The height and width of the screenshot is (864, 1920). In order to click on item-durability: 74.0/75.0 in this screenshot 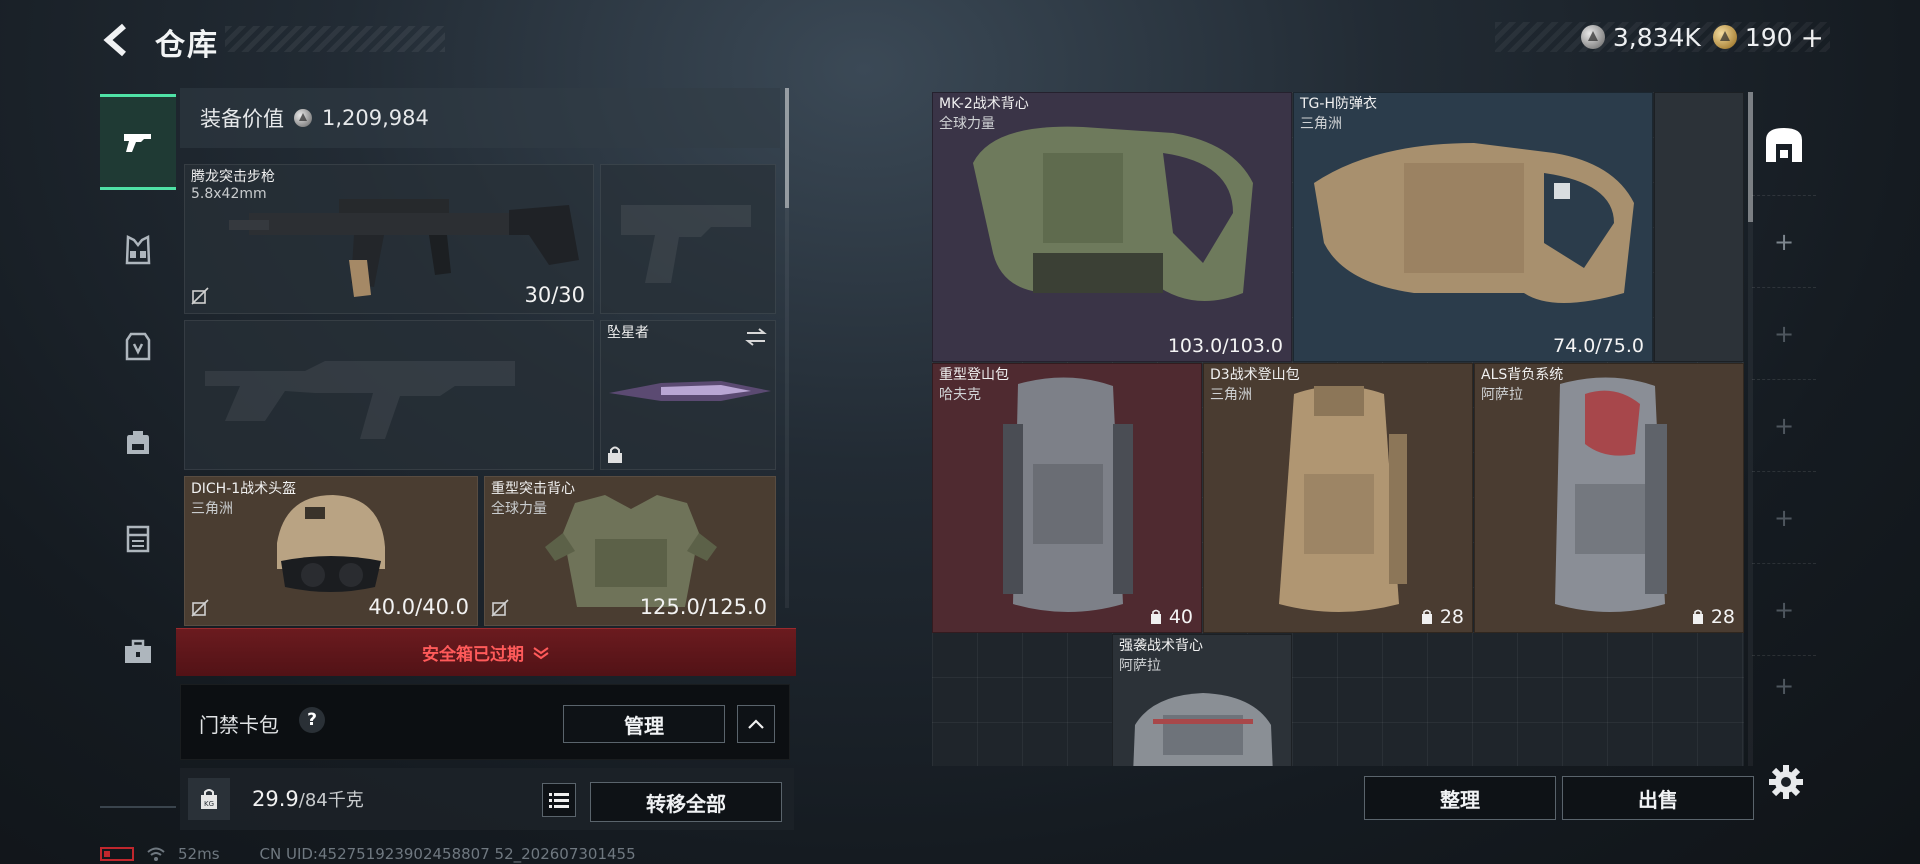, I will do `click(1598, 346)`.